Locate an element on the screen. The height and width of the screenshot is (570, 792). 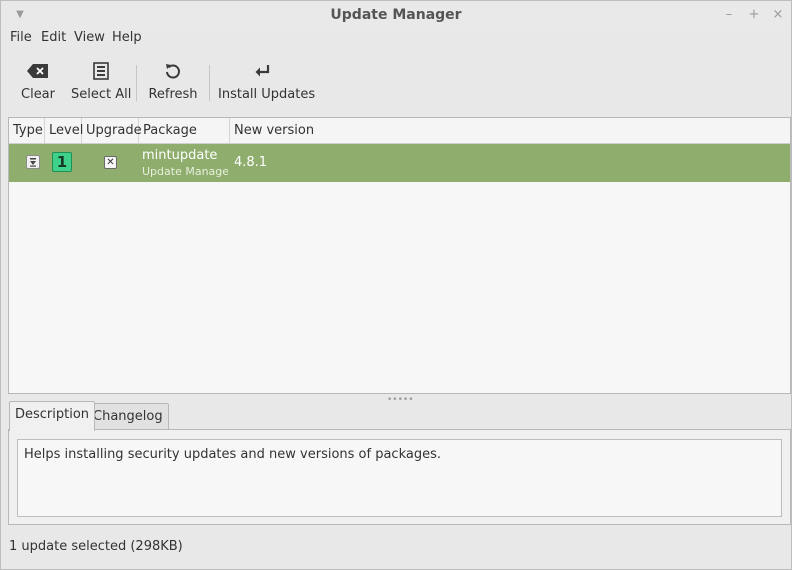
window-title: Update Manager is located at coordinates (396, 15).